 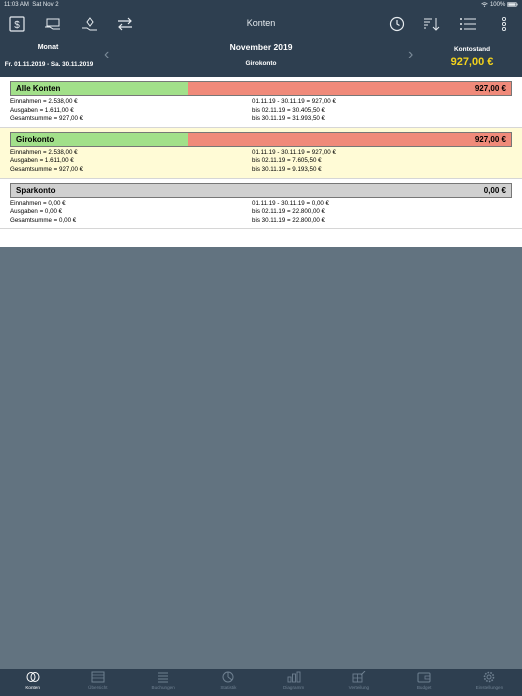 I want to click on tab-diagramm: Diagramm, so click(x=293, y=682).